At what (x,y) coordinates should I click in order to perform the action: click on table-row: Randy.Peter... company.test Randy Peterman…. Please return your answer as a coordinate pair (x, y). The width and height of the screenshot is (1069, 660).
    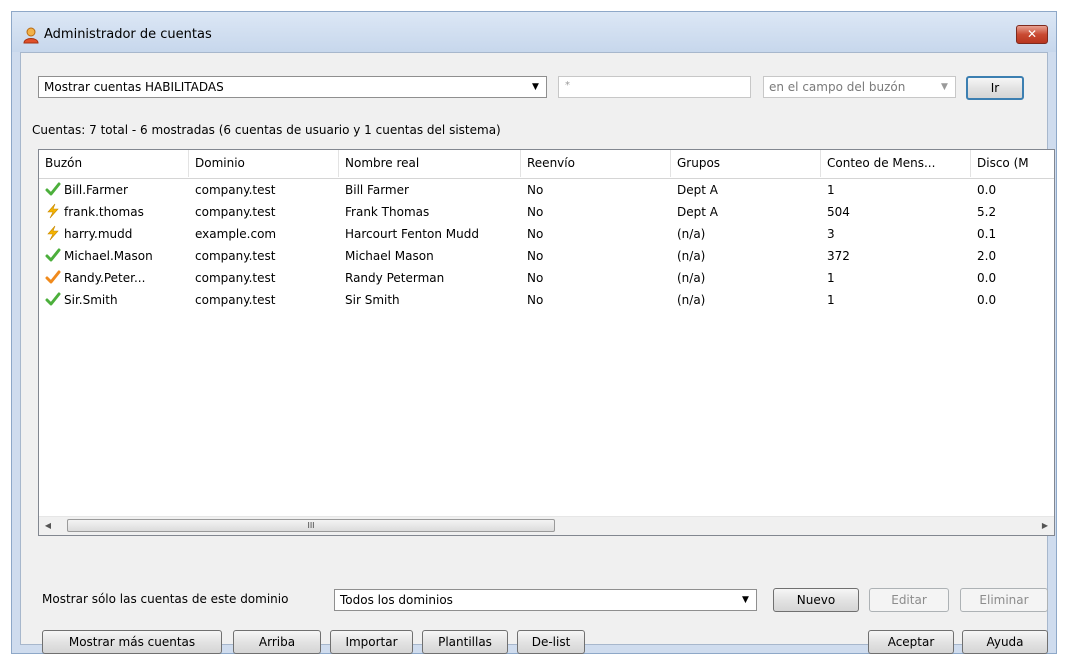
    Looking at the image, I should click on (546, 278).